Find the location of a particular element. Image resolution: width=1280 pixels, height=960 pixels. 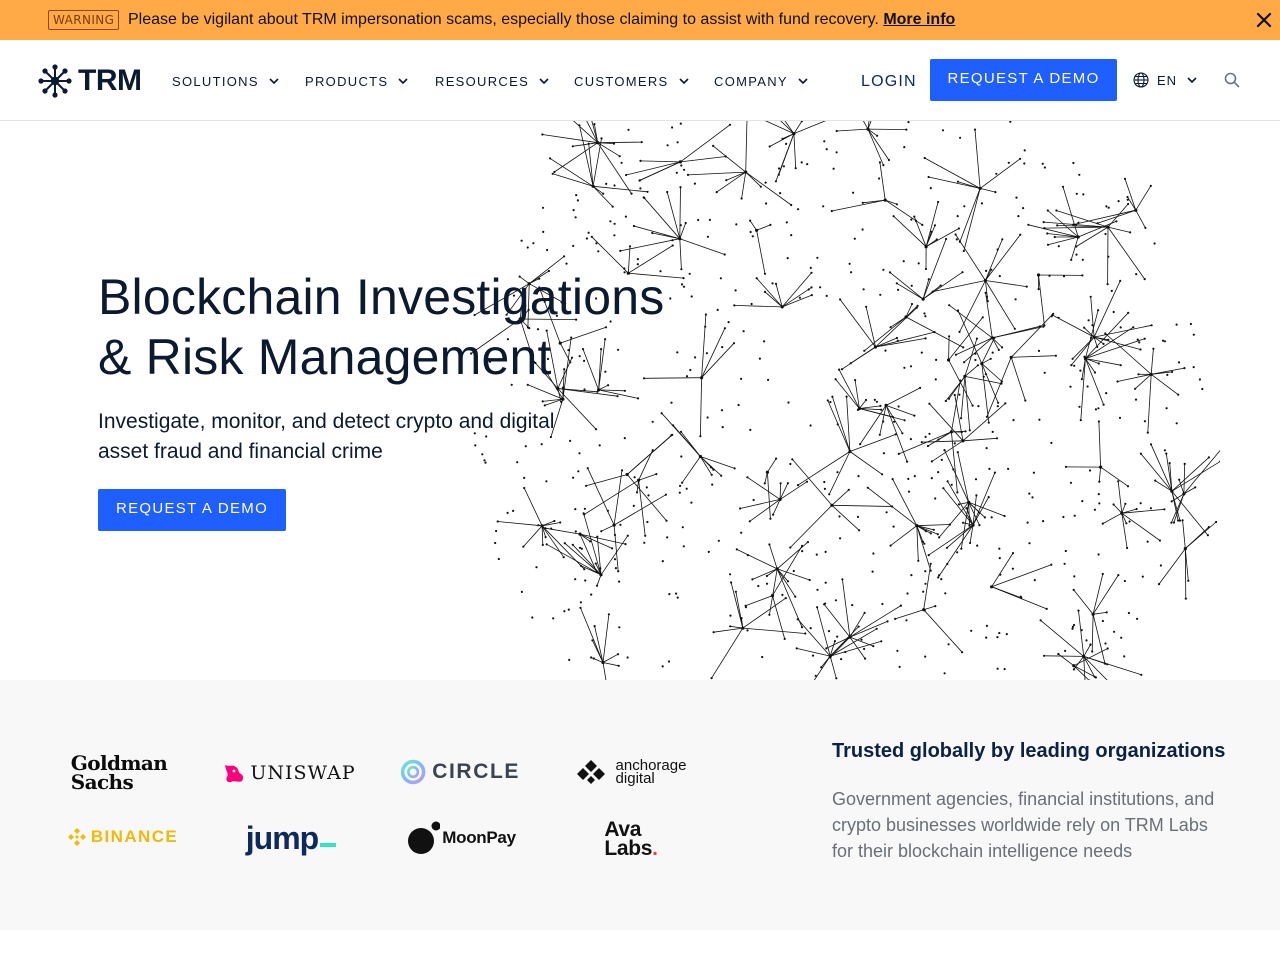

ava-labs-logo: Ava Labs. is located at coordinates (631, 839).